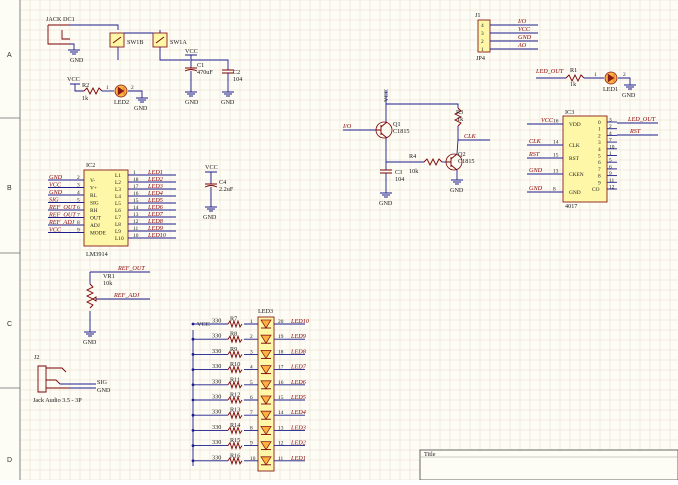  Describe the element at coordinates (135, 229) in the screenshot. I see `ic2-right-pin-num: 11` at that location.